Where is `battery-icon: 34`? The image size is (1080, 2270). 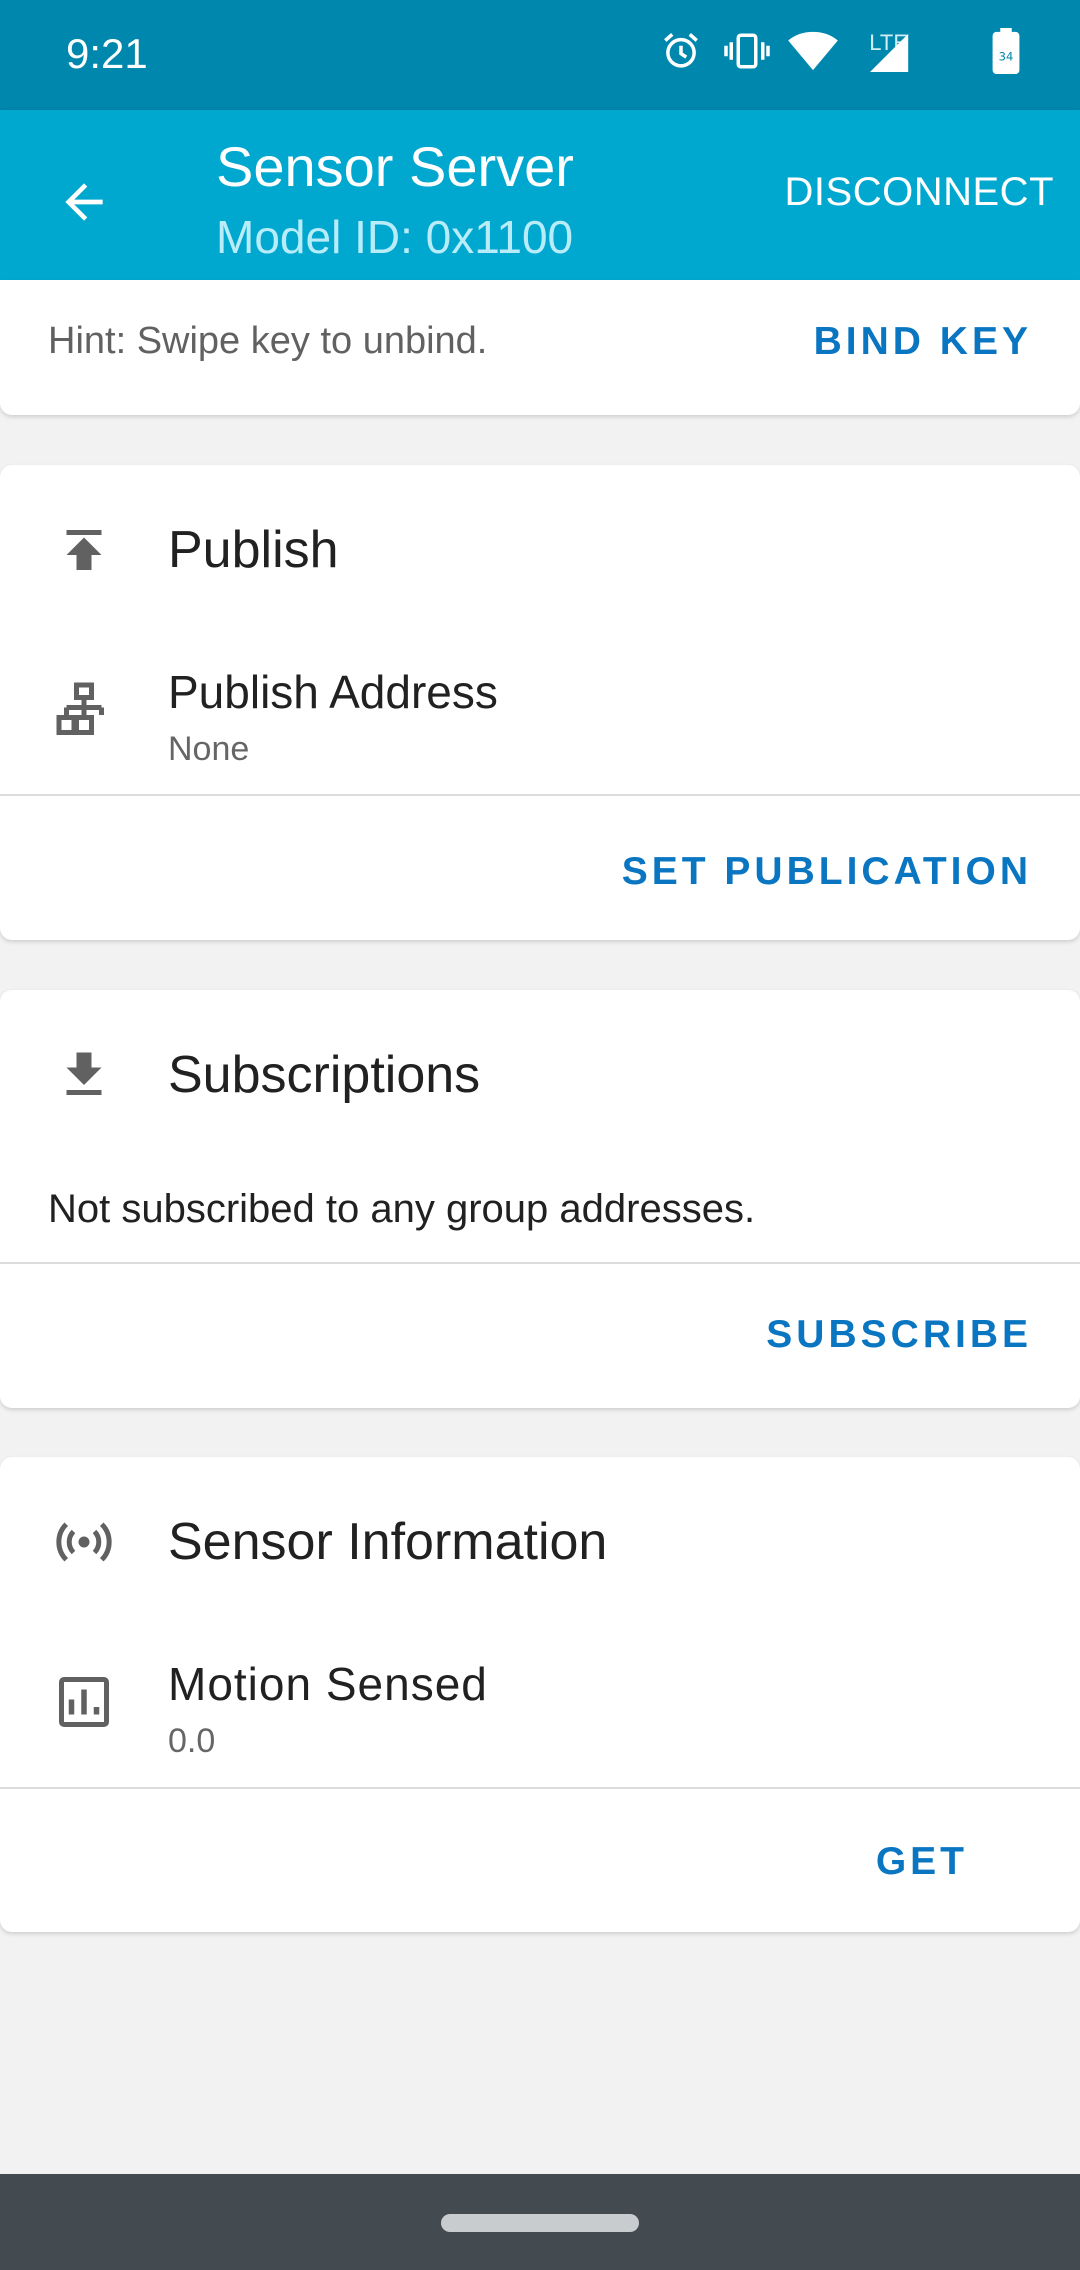
battery-icon: 34 is located at coordinates (1006, 51).